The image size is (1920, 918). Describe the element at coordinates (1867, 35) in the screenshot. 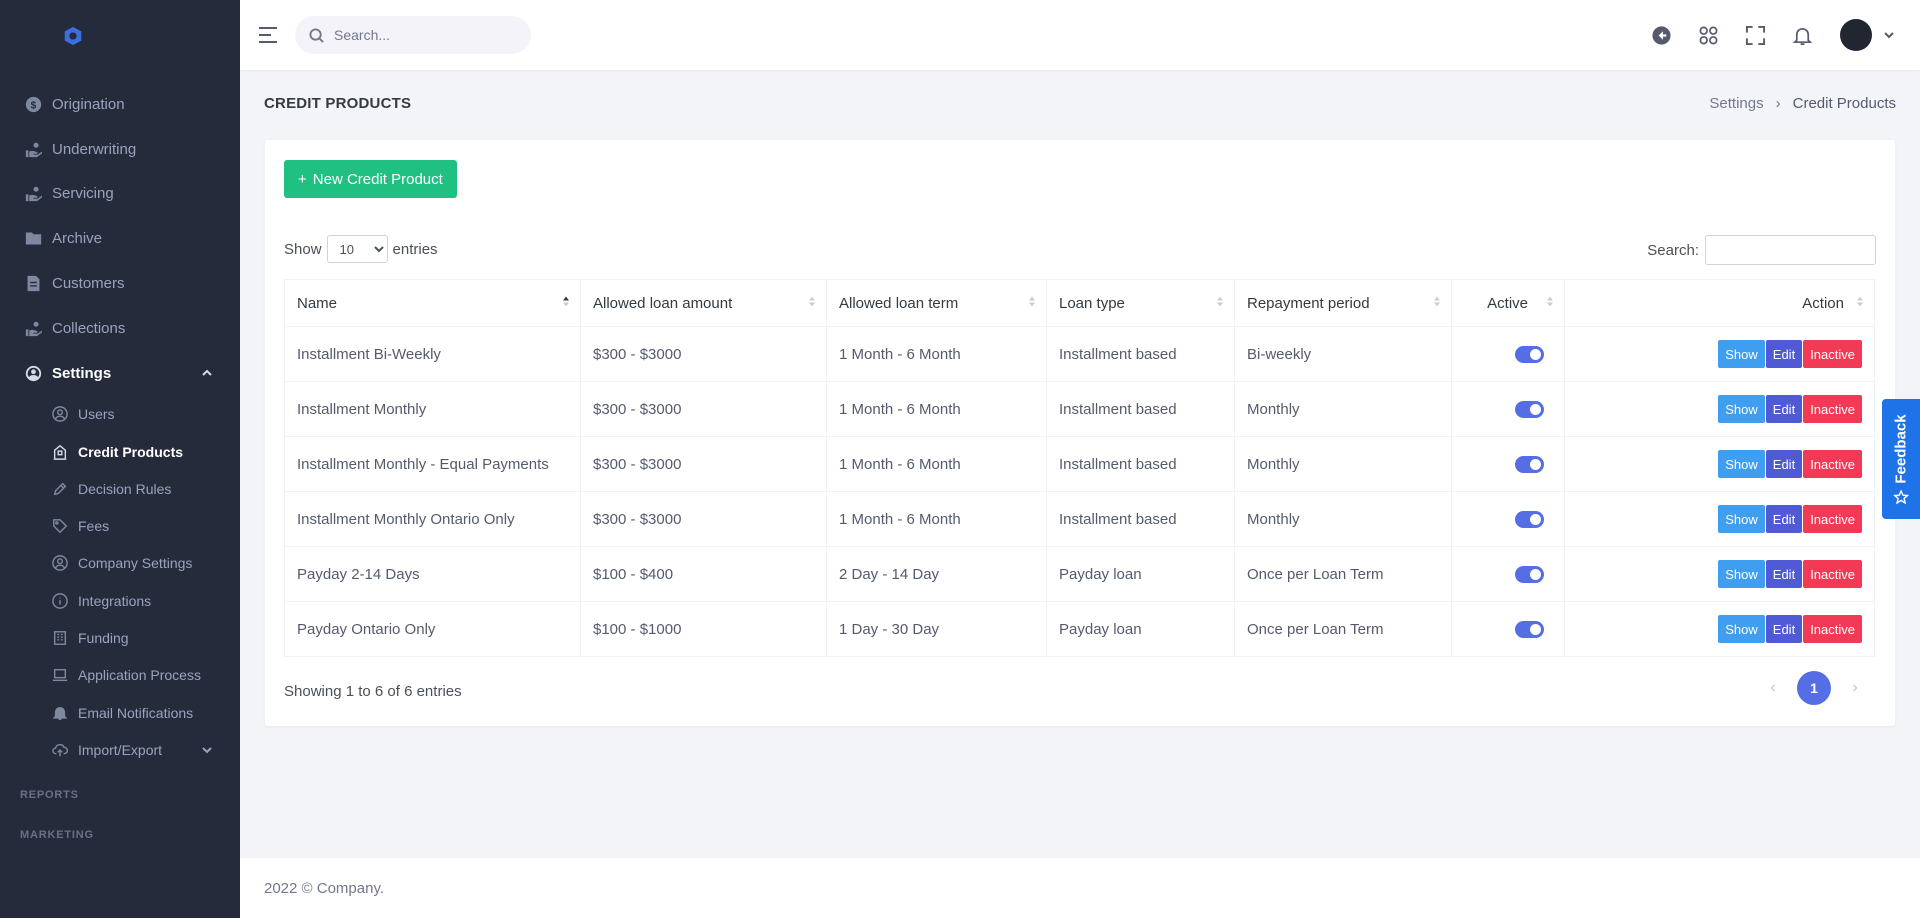

I see `user-menu` at that location.